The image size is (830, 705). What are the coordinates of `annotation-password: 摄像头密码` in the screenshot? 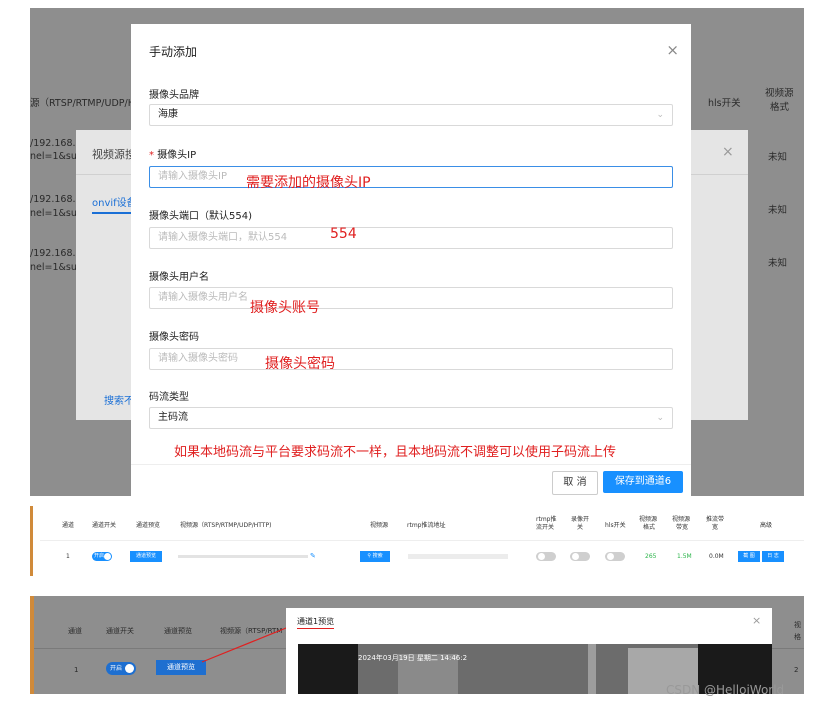 It's located at (300, 364).